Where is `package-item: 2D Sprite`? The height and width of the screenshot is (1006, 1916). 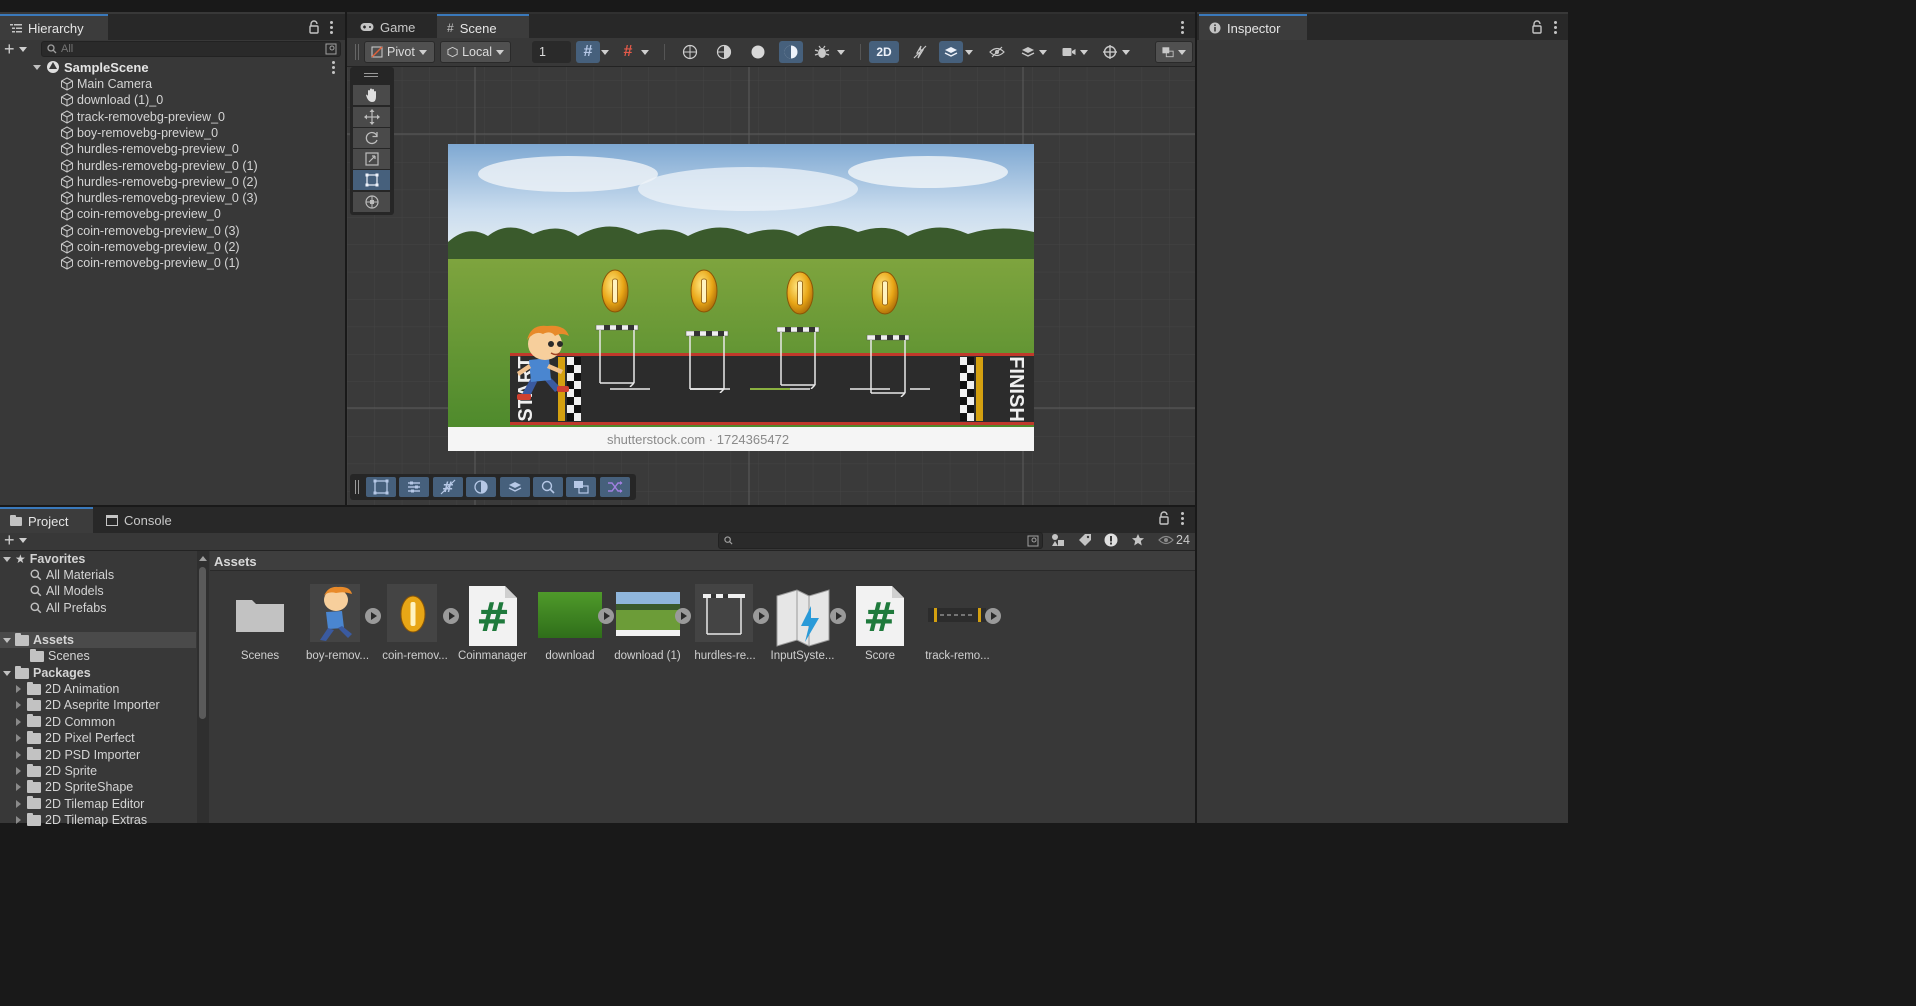
package-item: 2D Sprite is located at coordinates (56, 771).